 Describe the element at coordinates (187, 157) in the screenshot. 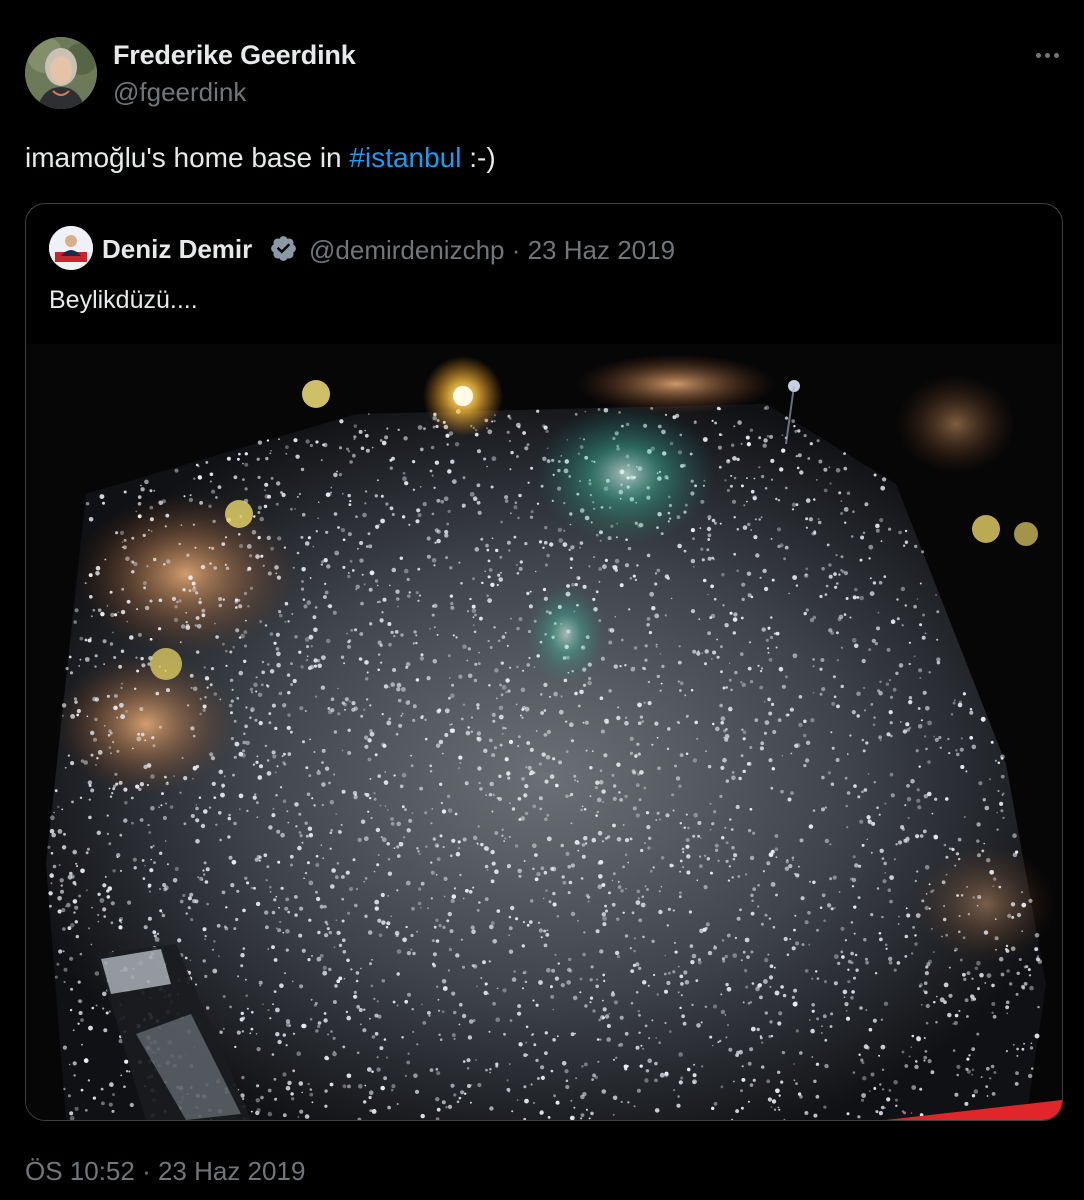

I see `tweet-text-before: imamoğlu's home base in` at that location.